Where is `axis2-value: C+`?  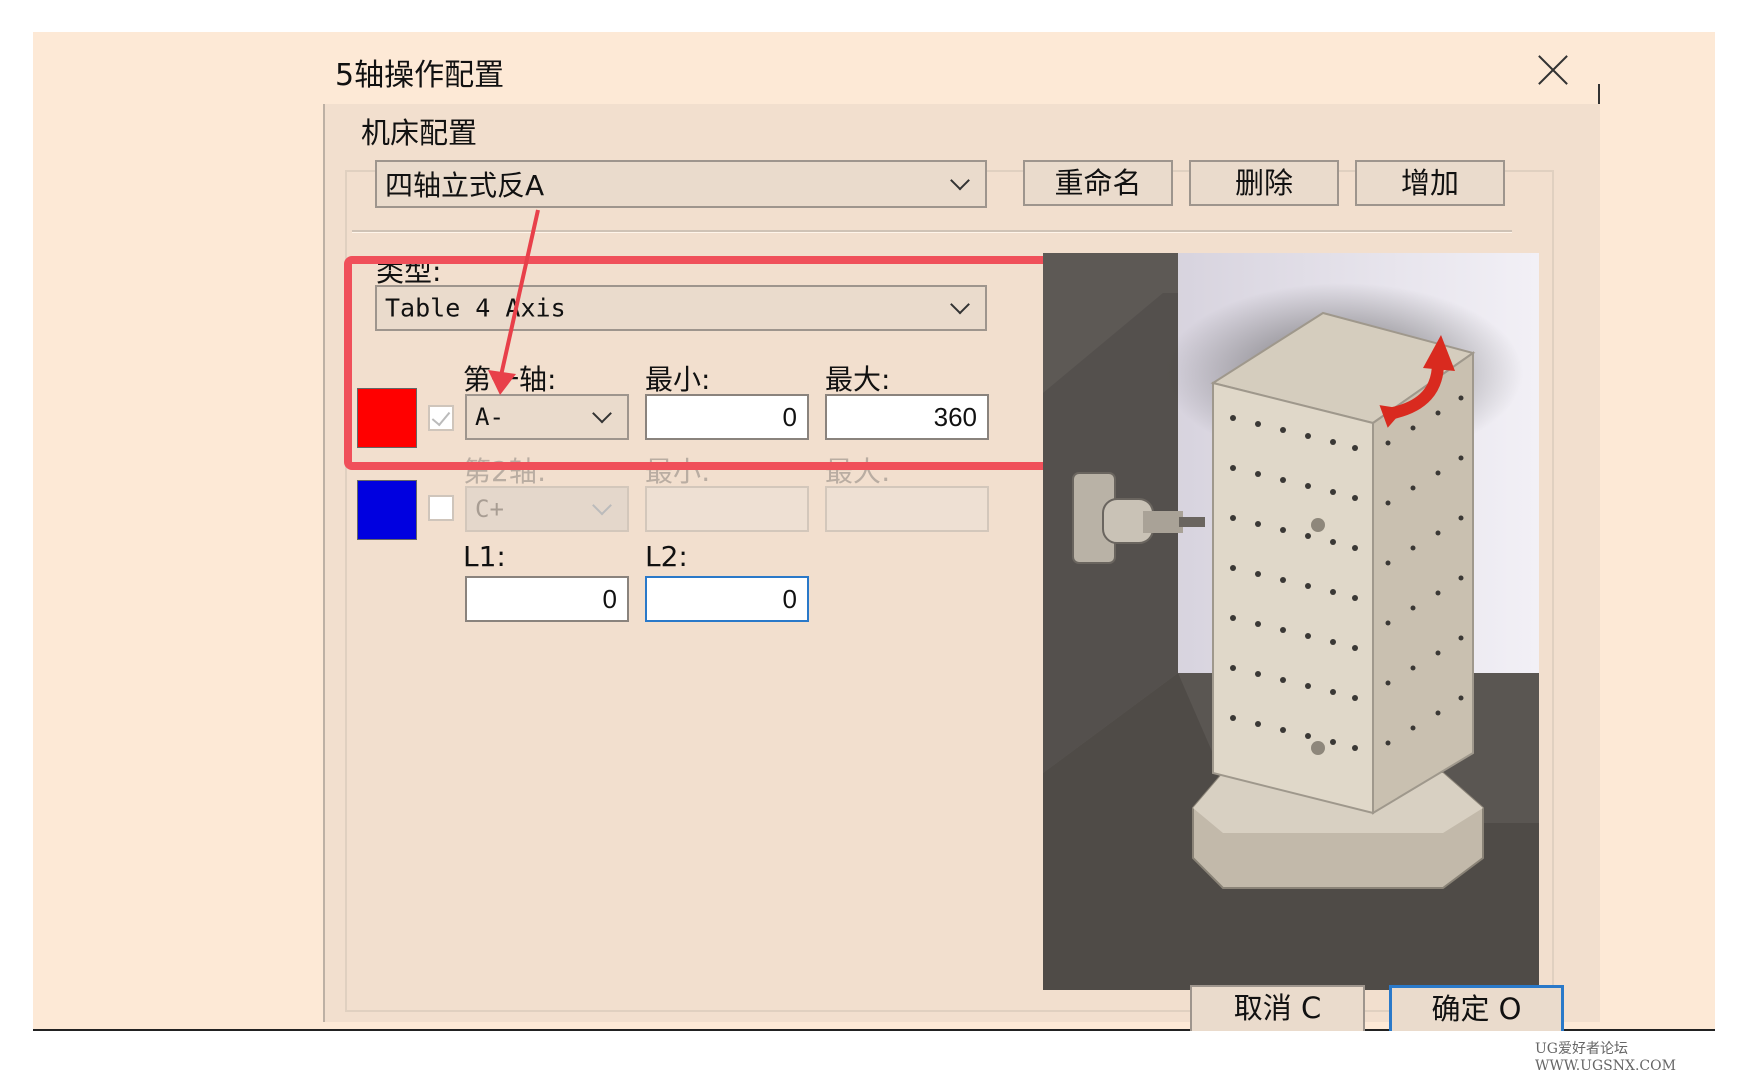 axis2-value: C+ is located at coordinates (489, 509).